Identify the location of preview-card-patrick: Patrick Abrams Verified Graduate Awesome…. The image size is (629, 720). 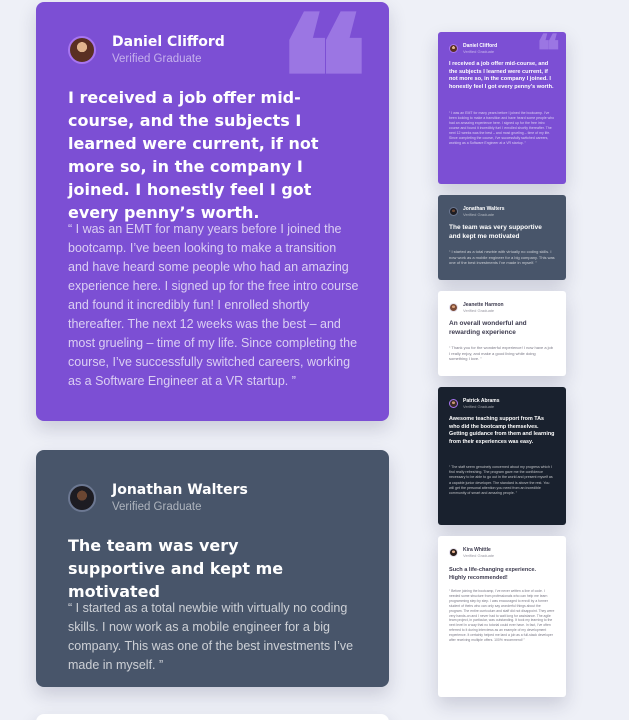
(502, 456).